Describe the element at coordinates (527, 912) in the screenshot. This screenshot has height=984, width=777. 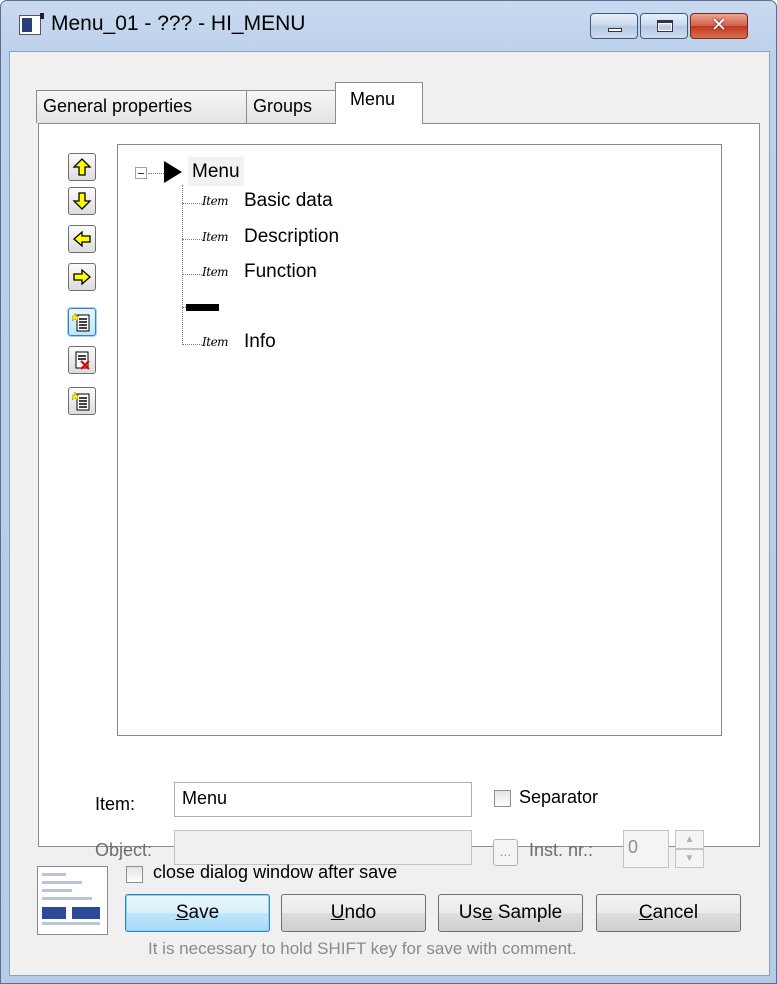
I see `use-sample-label-post: Sample` at that location.